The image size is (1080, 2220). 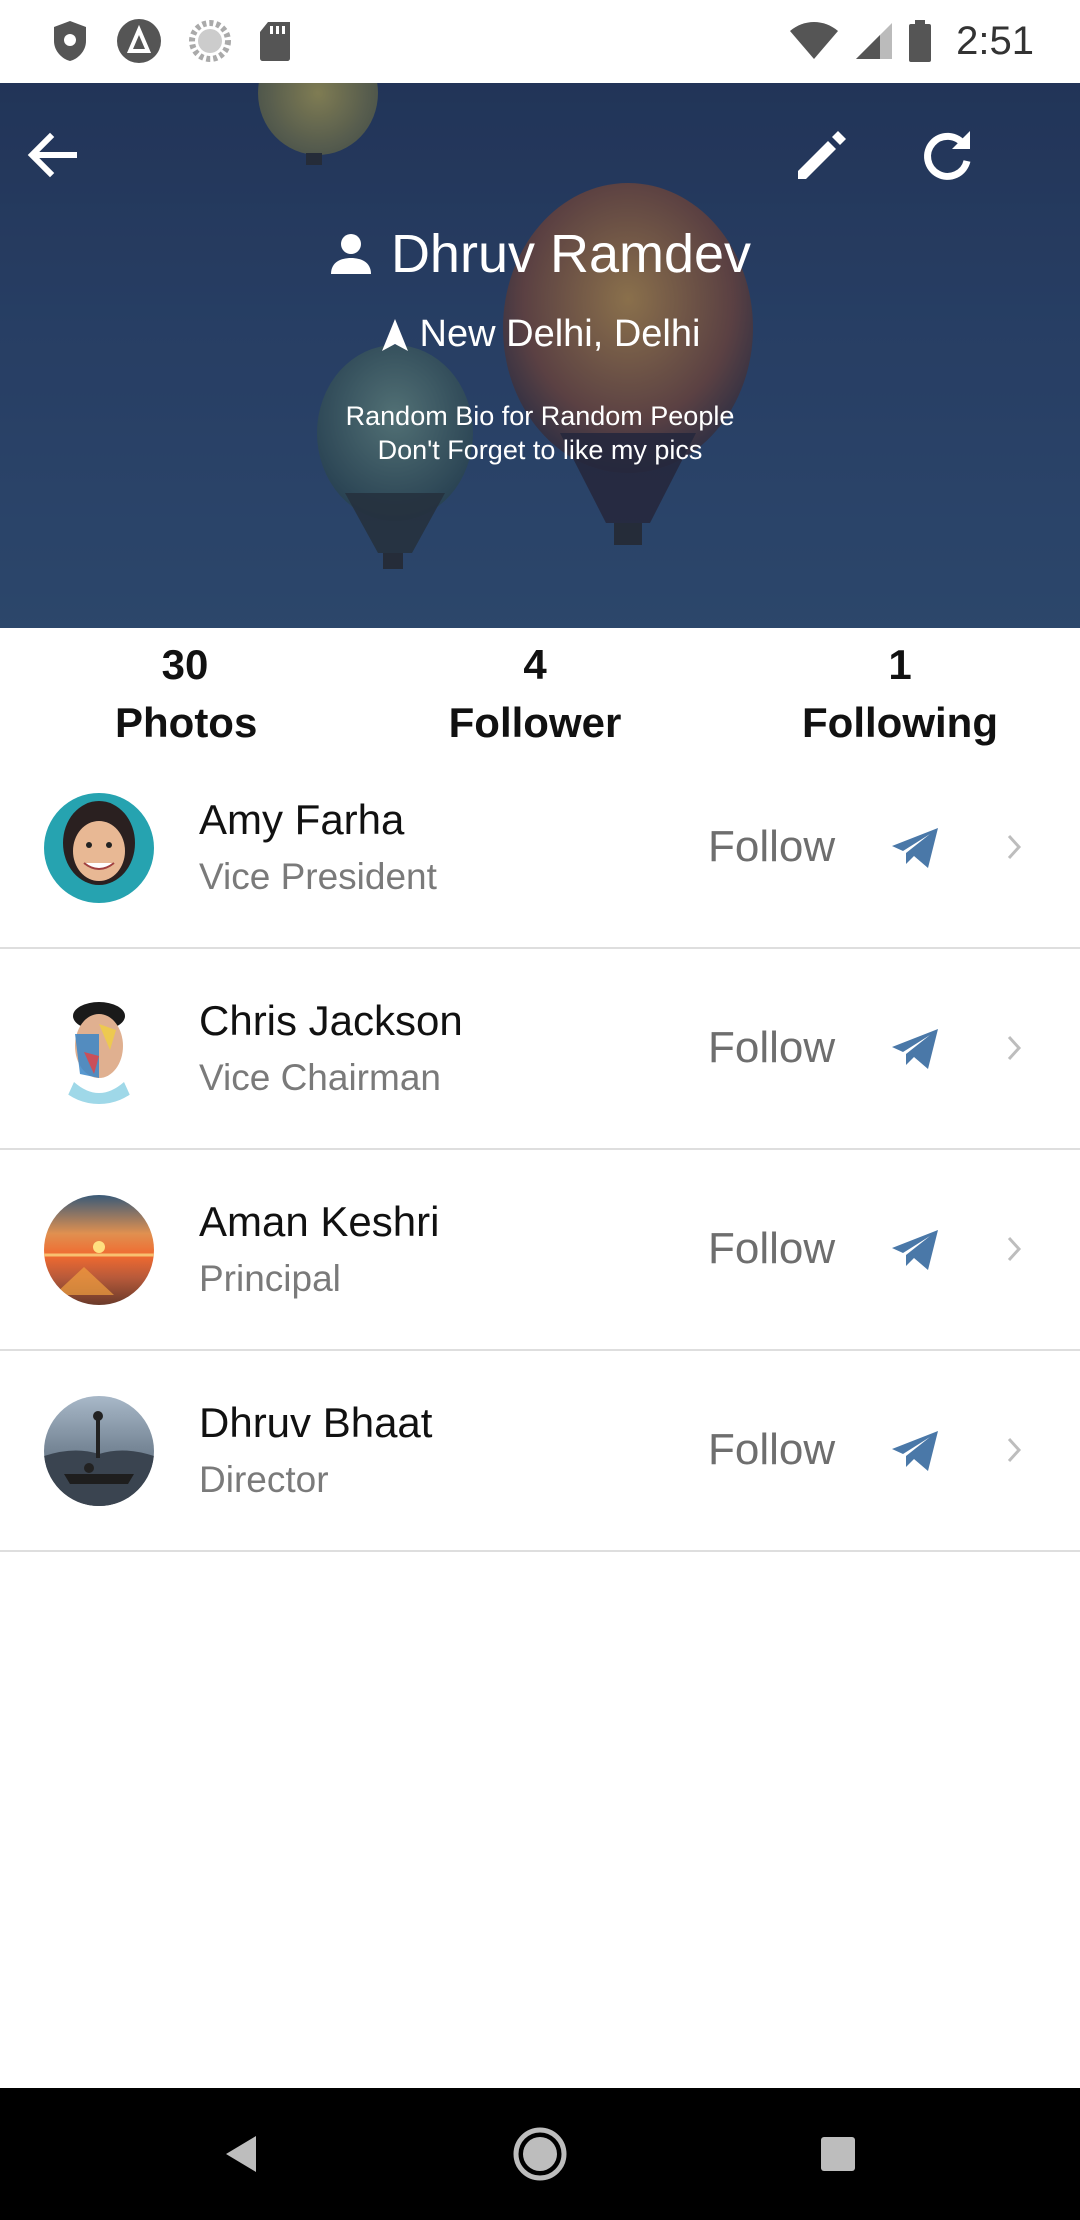 I want to click on sync-icon, so click(x=210, y=41).